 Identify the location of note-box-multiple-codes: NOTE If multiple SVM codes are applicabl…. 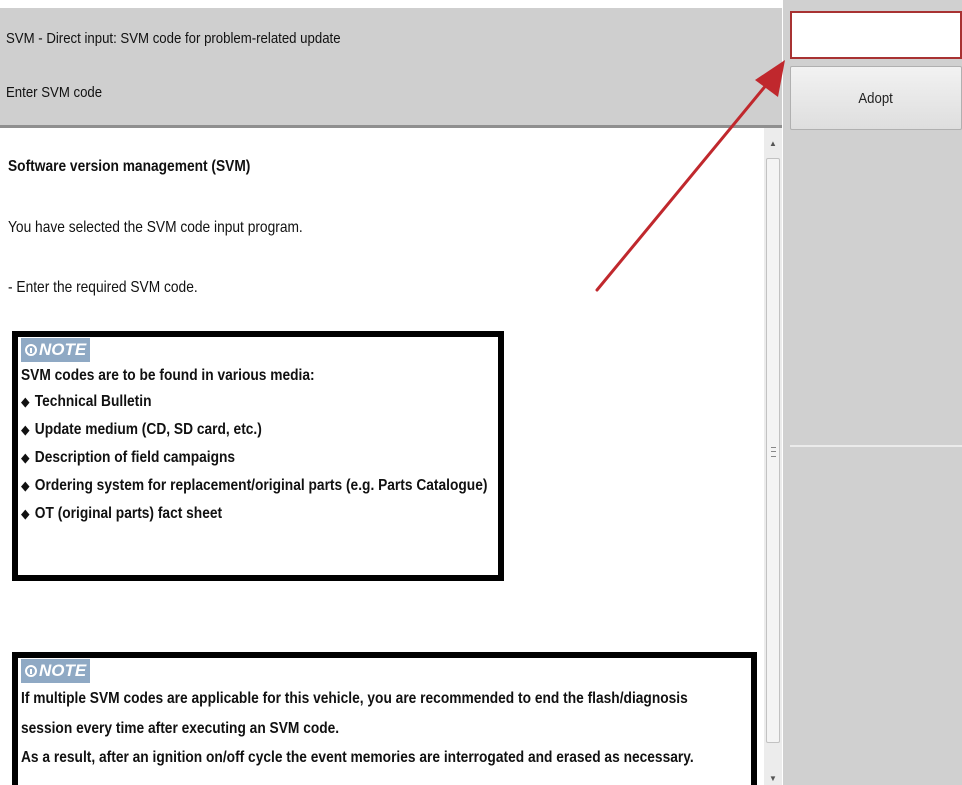
(384, 718).